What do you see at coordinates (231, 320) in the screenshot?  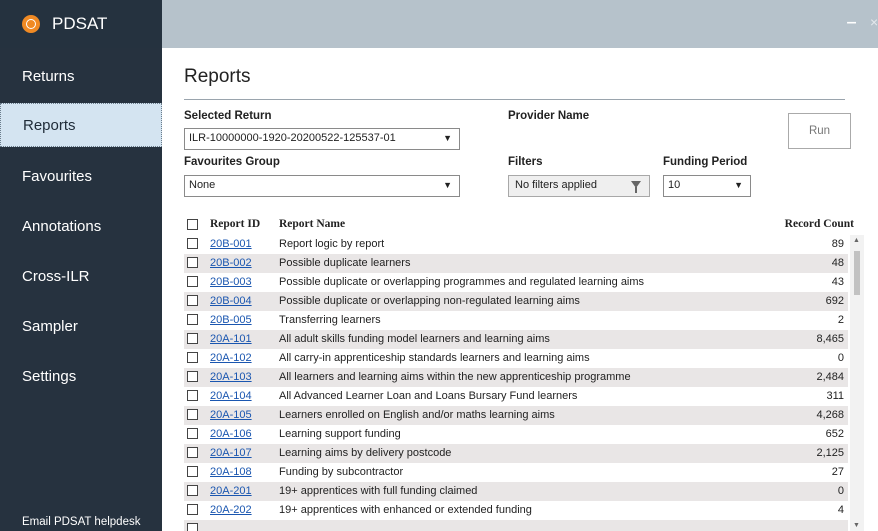 I see `report-id-link: 20B-005` at bounding box center [231, 320].